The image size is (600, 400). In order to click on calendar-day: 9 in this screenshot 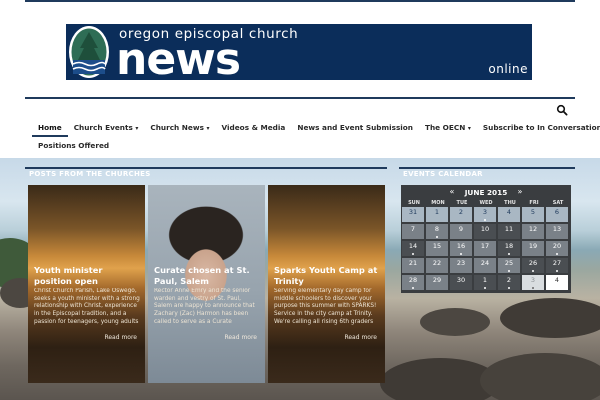, I will do `click(461, 231)`.